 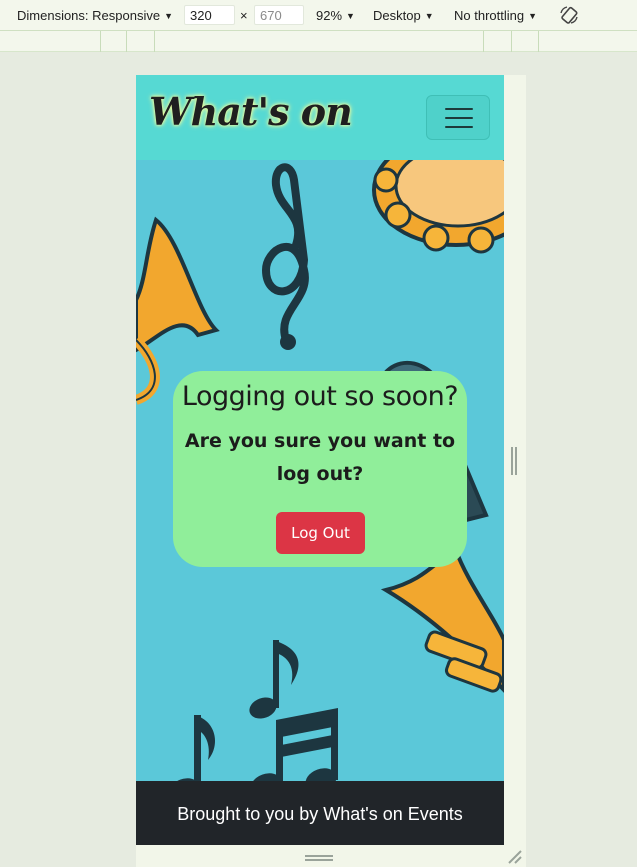 What do you see at coordinates (459, 109) in the screenshot?
I see `hamburger-icon` at bounding box center [459, 109].